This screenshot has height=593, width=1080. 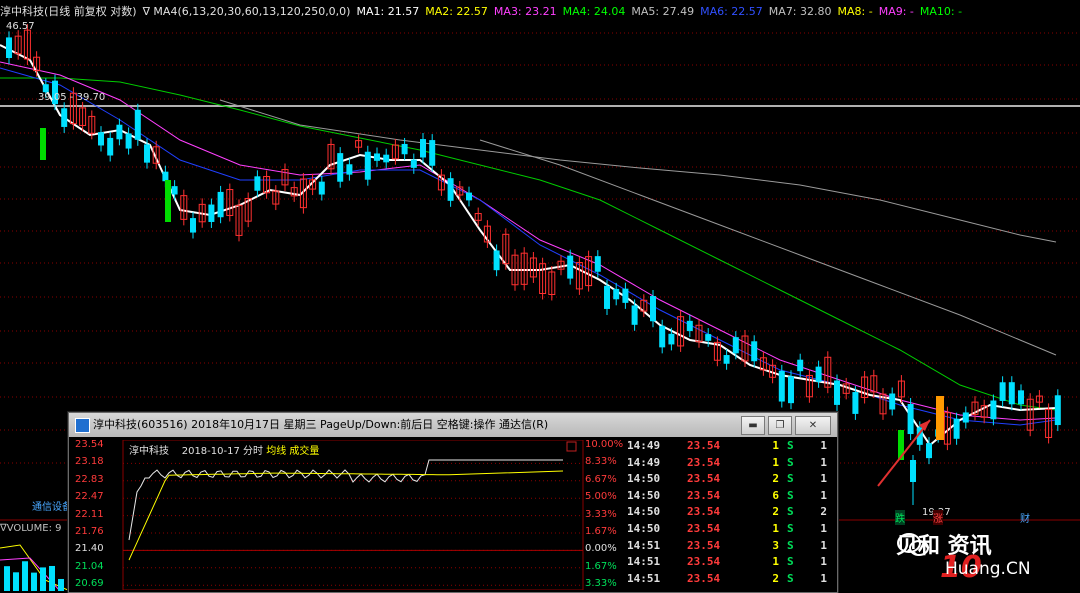 I want to click on tick-row: 14:50 23.54 1 S 1, so click(x=730, y=530).